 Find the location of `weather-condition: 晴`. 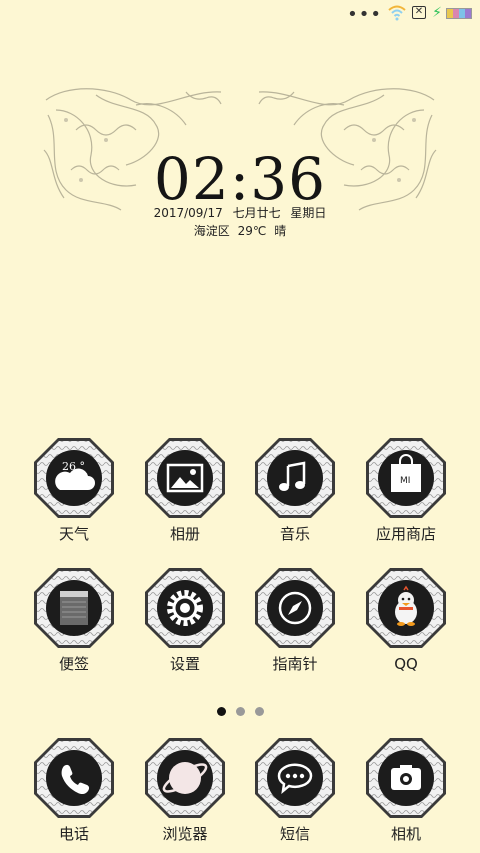

weather-condition: 晴 is located at coordinates (280, 231).